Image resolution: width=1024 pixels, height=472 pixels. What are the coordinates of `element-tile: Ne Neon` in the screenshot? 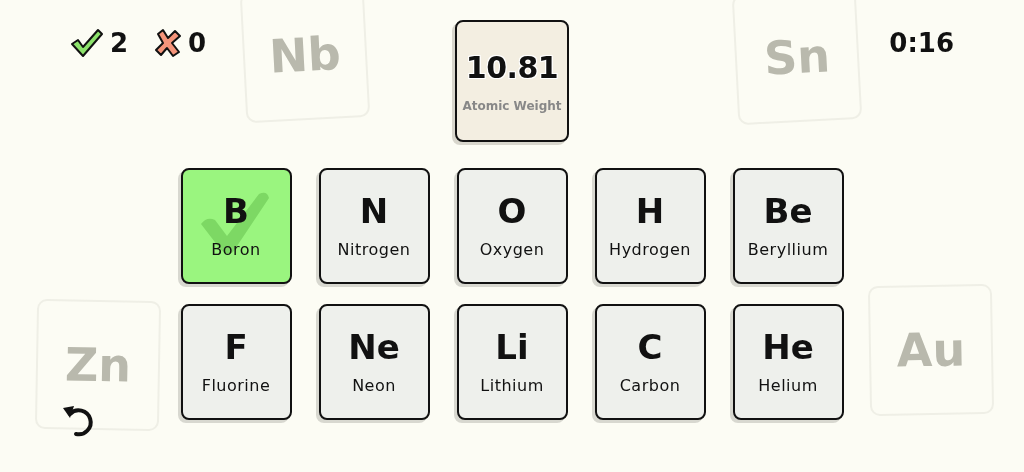 It's located at (374, 362).